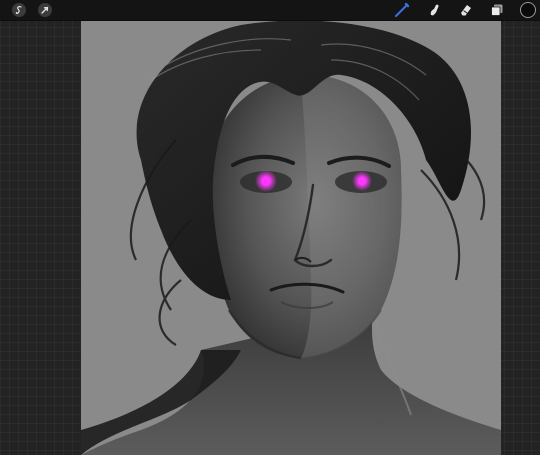  I want to click on brush-tool-button, so click(402, 10).